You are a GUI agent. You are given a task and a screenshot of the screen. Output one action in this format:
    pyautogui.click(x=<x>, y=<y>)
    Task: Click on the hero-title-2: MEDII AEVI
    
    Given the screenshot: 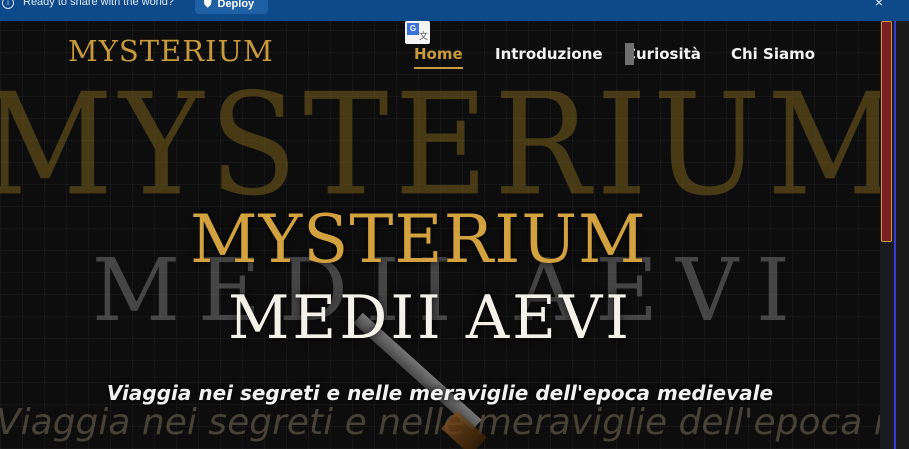 What is the action you would take?
    pyautogui.click(x=430, y=318)
    